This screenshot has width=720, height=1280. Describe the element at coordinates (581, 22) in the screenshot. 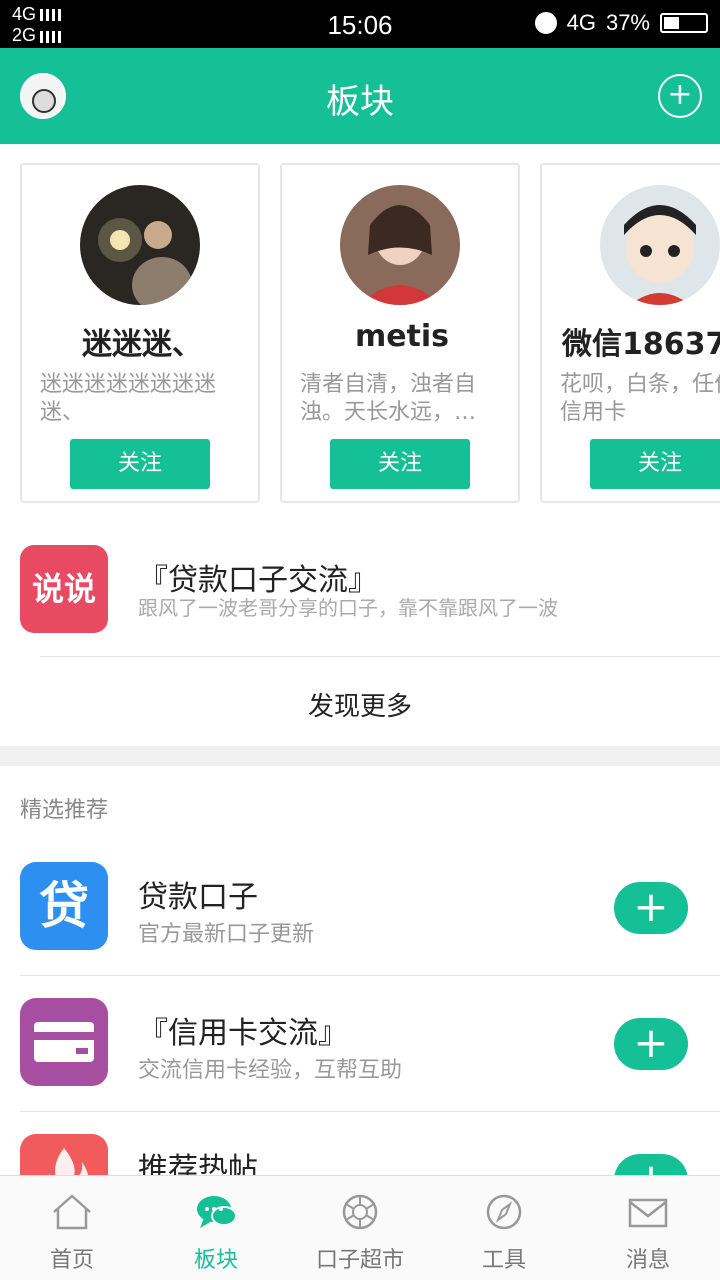

I see `data-type-label: 4G` at that location.